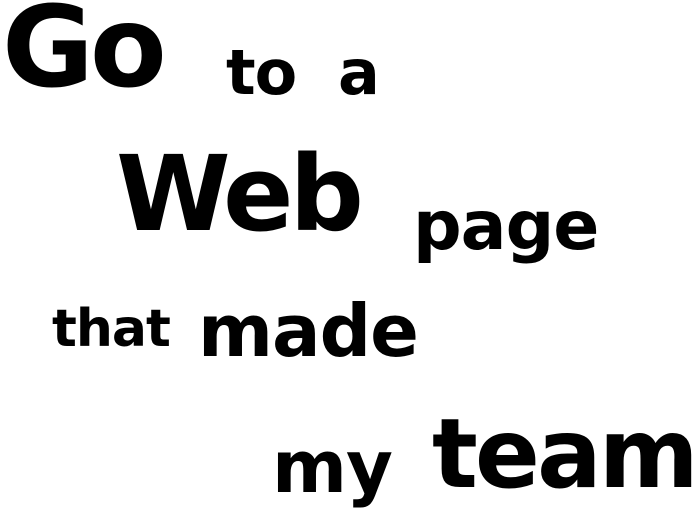 The image size is (700, 514). I want to click on word-that: that, so click(111, 329).